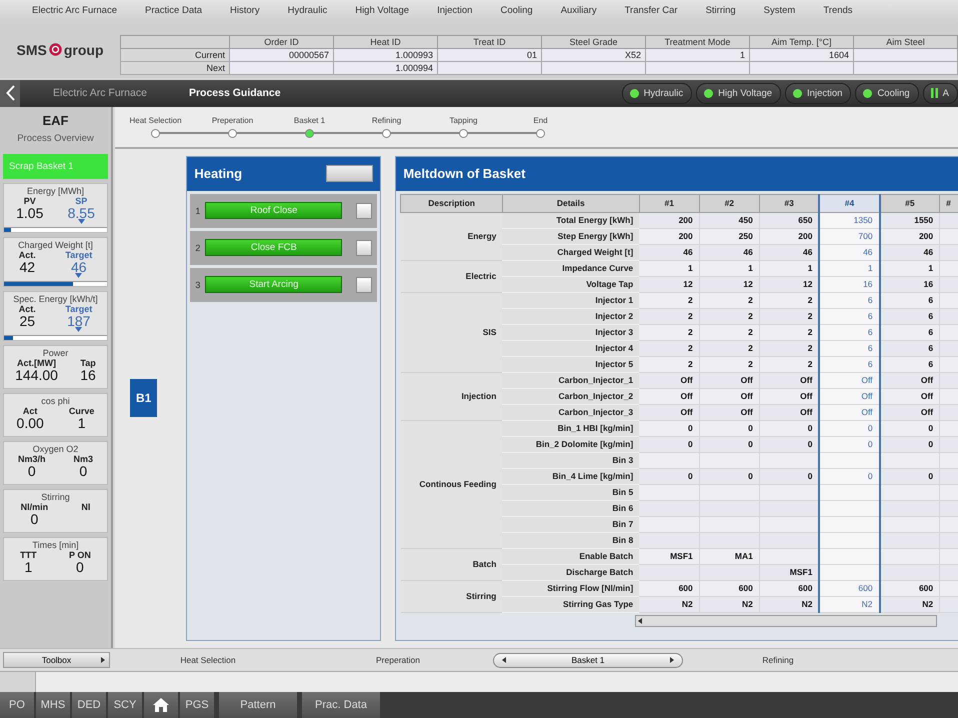 This screenshot has width=958, height=718. What do you see at coordinates (657, 93) in the screenshot?
I see `status-pill: Hydraulic` at bounding box center [657, 93].